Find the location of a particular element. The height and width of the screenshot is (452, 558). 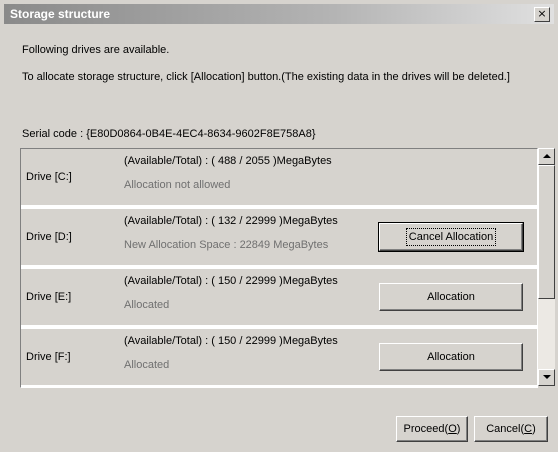

cancel-allocation-button: Cancel Allocation is located at coordinates (451, 237).